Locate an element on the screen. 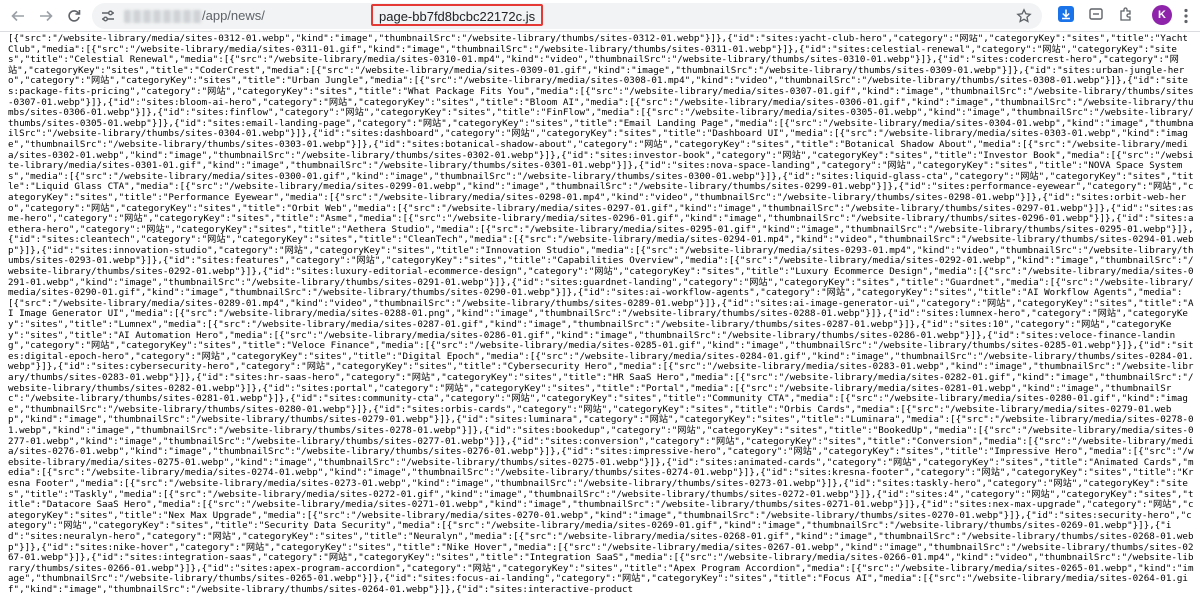  cast-icon is located at coordinates (1096, 16).